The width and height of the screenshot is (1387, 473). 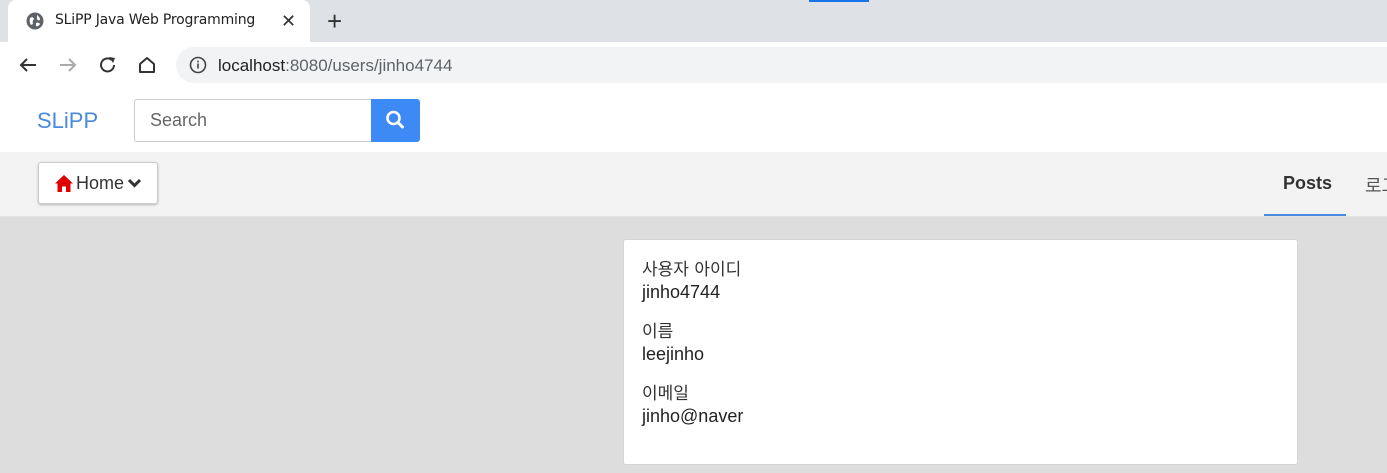 What do you see at coordinates (147, 65) in the screenshot?
I see `home-page-icon` at bounding box center [147, 65].